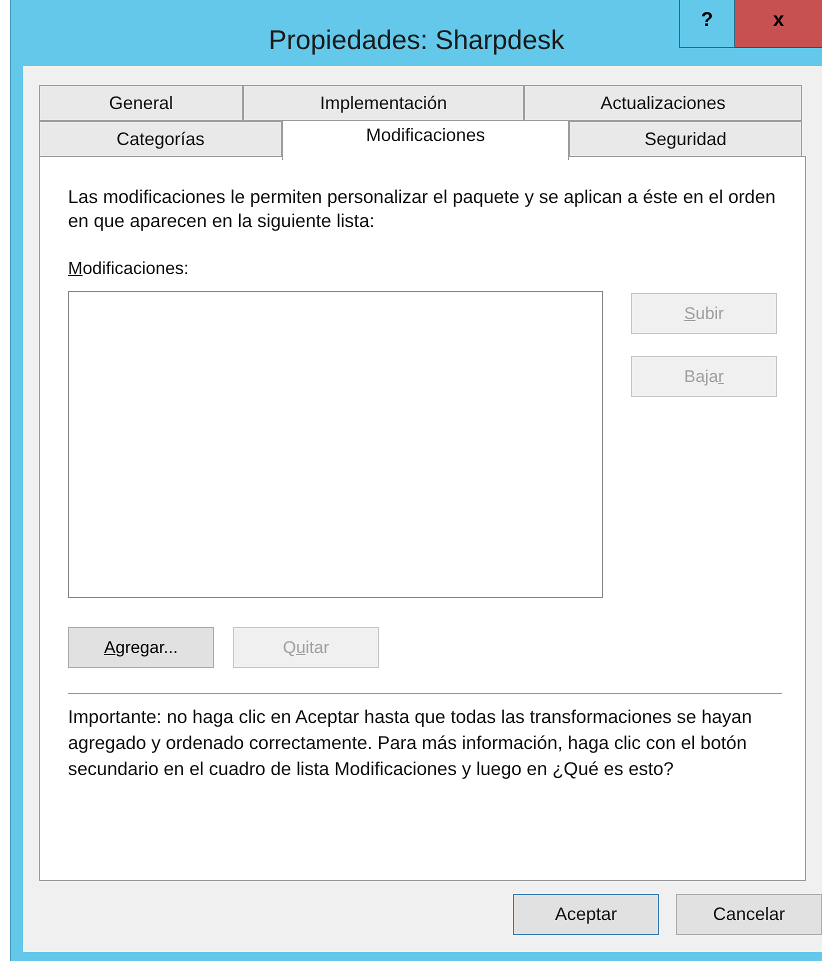 Image resolution: width=822 pixels, height=961 pixels. What do you see at coordinates (410, 743) in the screenshot?
I see `note-text: Importante: no haga clic en Aceptar hasta que todas las transformaciones se hayan agregado y ordenado correctamente. Para más información, haga clic con el botón secundario en el cuadro de lista Modificaciones y luego en ¿Qué es esto?` at bounding box center [410, 743].